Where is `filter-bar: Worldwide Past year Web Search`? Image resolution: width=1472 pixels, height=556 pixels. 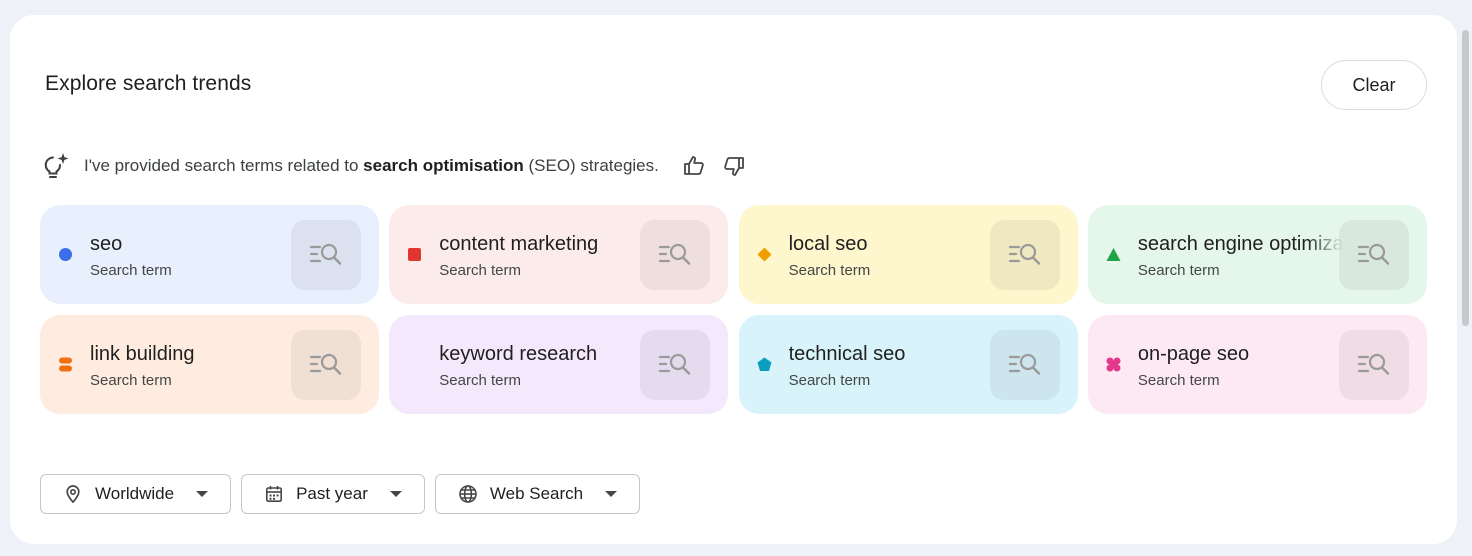
filter-bar: Worldwide Past year Web Search is located at coordinates (345, 494).